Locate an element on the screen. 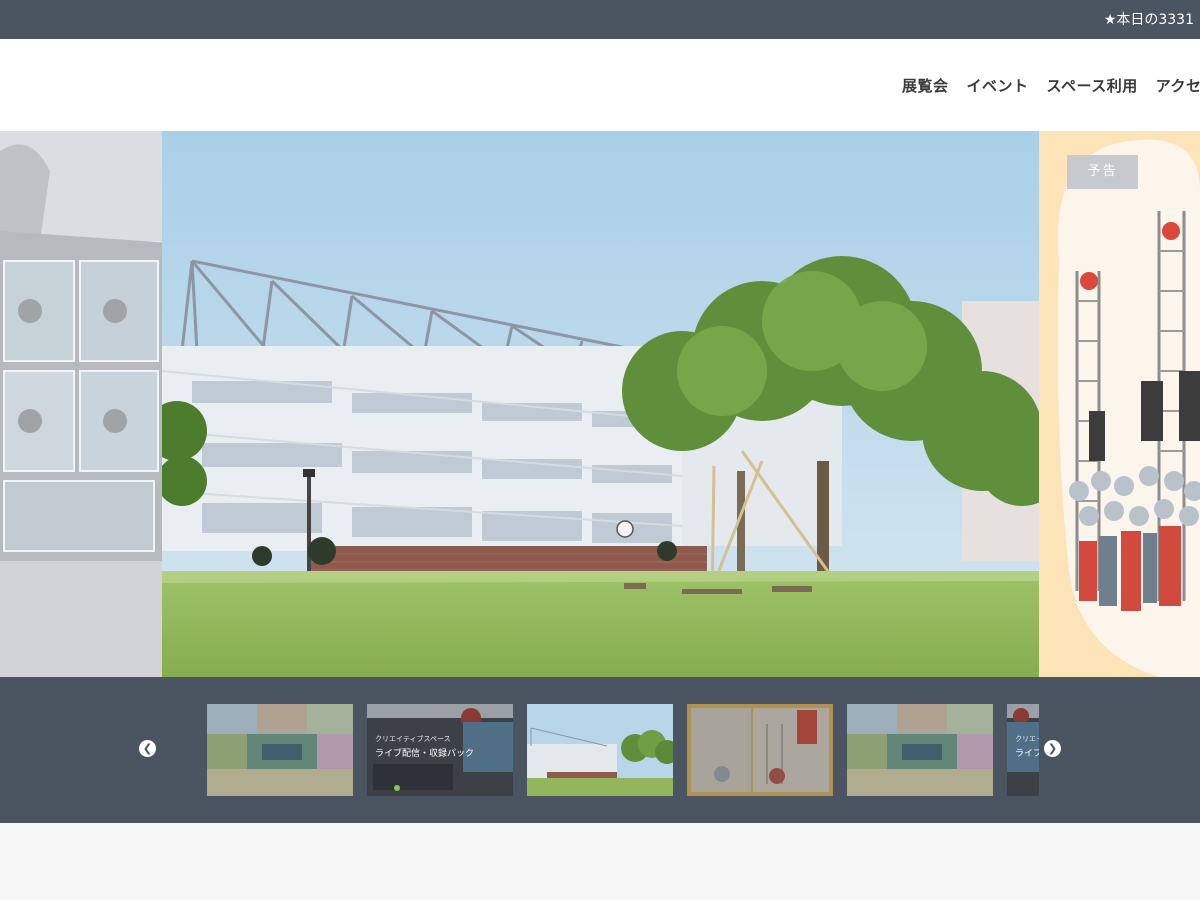  nav-space-rental: スペース利用 is located at coordinates (1092, 85).